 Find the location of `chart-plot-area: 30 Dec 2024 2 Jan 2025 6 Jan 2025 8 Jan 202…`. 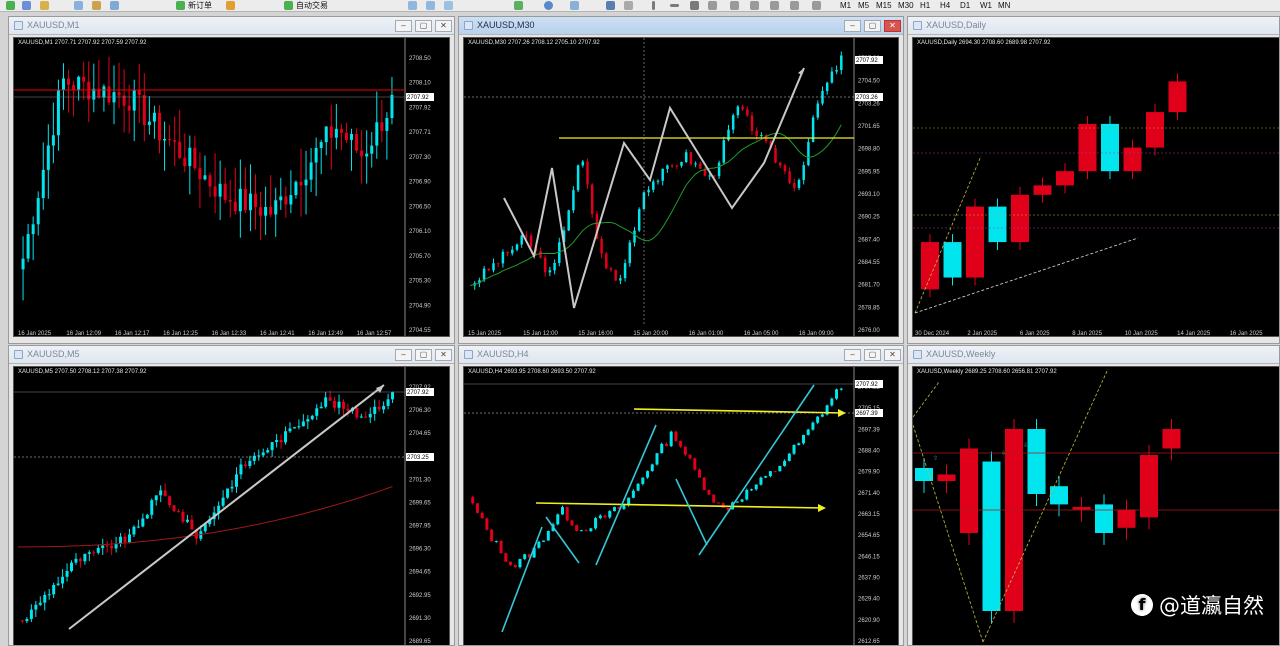

chart-plot-area: 30 Dec 2024 2 Jan 2025 6 Jan 2025 8 Jan 202… is located at coordinates (1095, 187).